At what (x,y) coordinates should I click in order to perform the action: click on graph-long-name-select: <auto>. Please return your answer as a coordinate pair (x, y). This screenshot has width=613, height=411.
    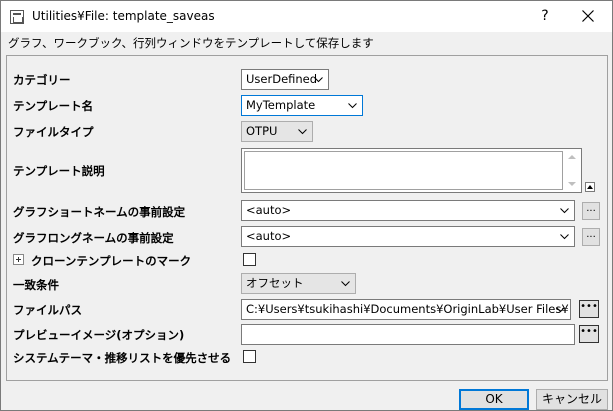
    Looking at the image, I should click on (408, 236).